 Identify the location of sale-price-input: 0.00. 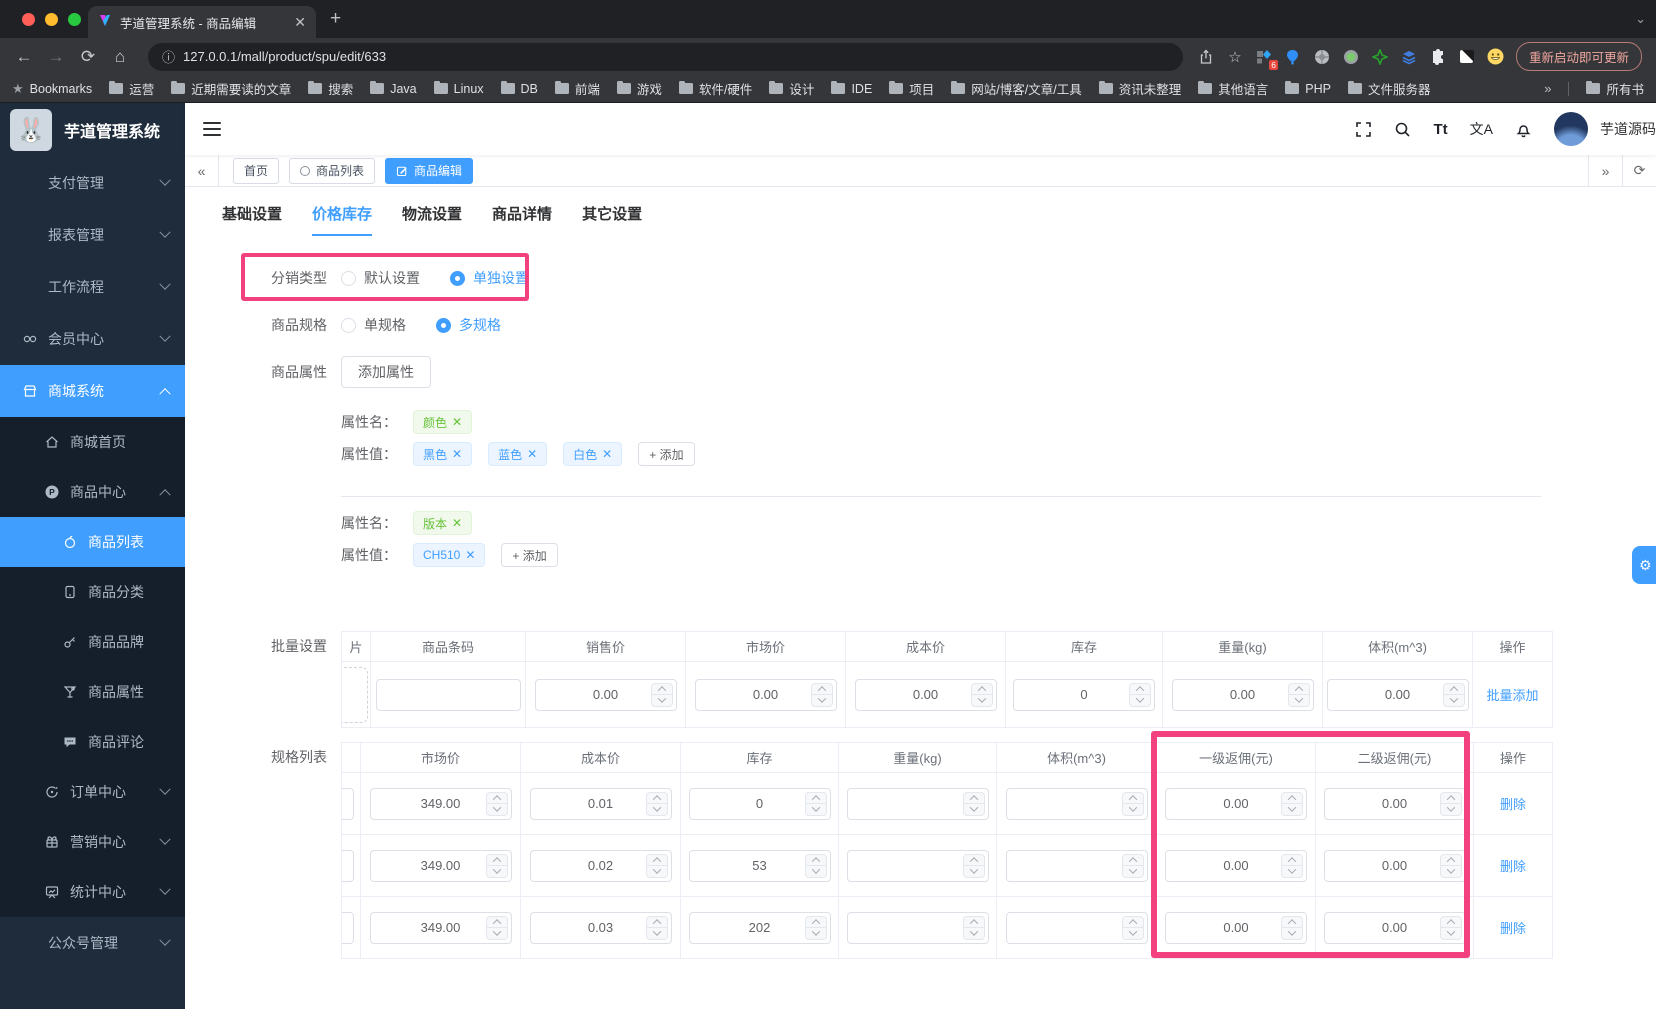
(605, 694).